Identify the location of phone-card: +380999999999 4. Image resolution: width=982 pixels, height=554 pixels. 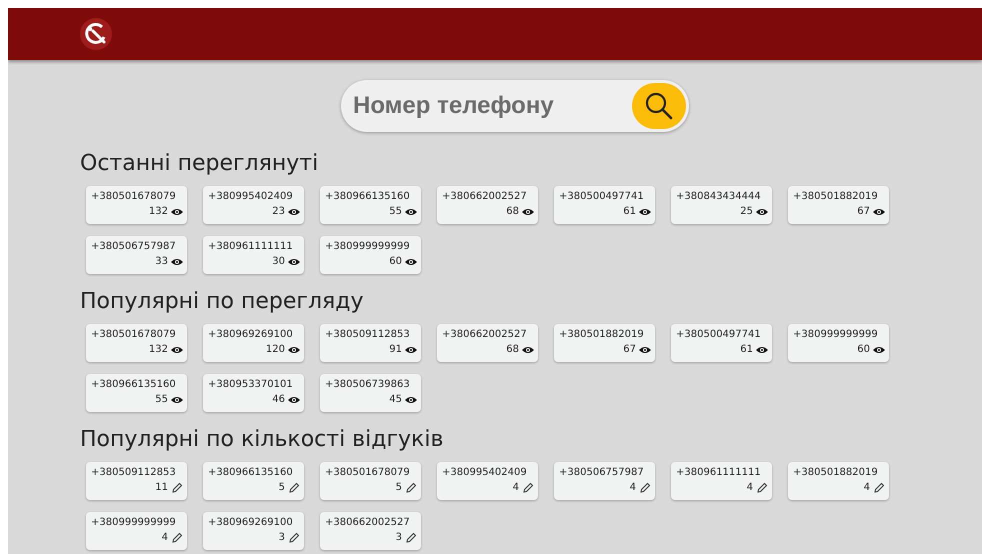
(136, 531).